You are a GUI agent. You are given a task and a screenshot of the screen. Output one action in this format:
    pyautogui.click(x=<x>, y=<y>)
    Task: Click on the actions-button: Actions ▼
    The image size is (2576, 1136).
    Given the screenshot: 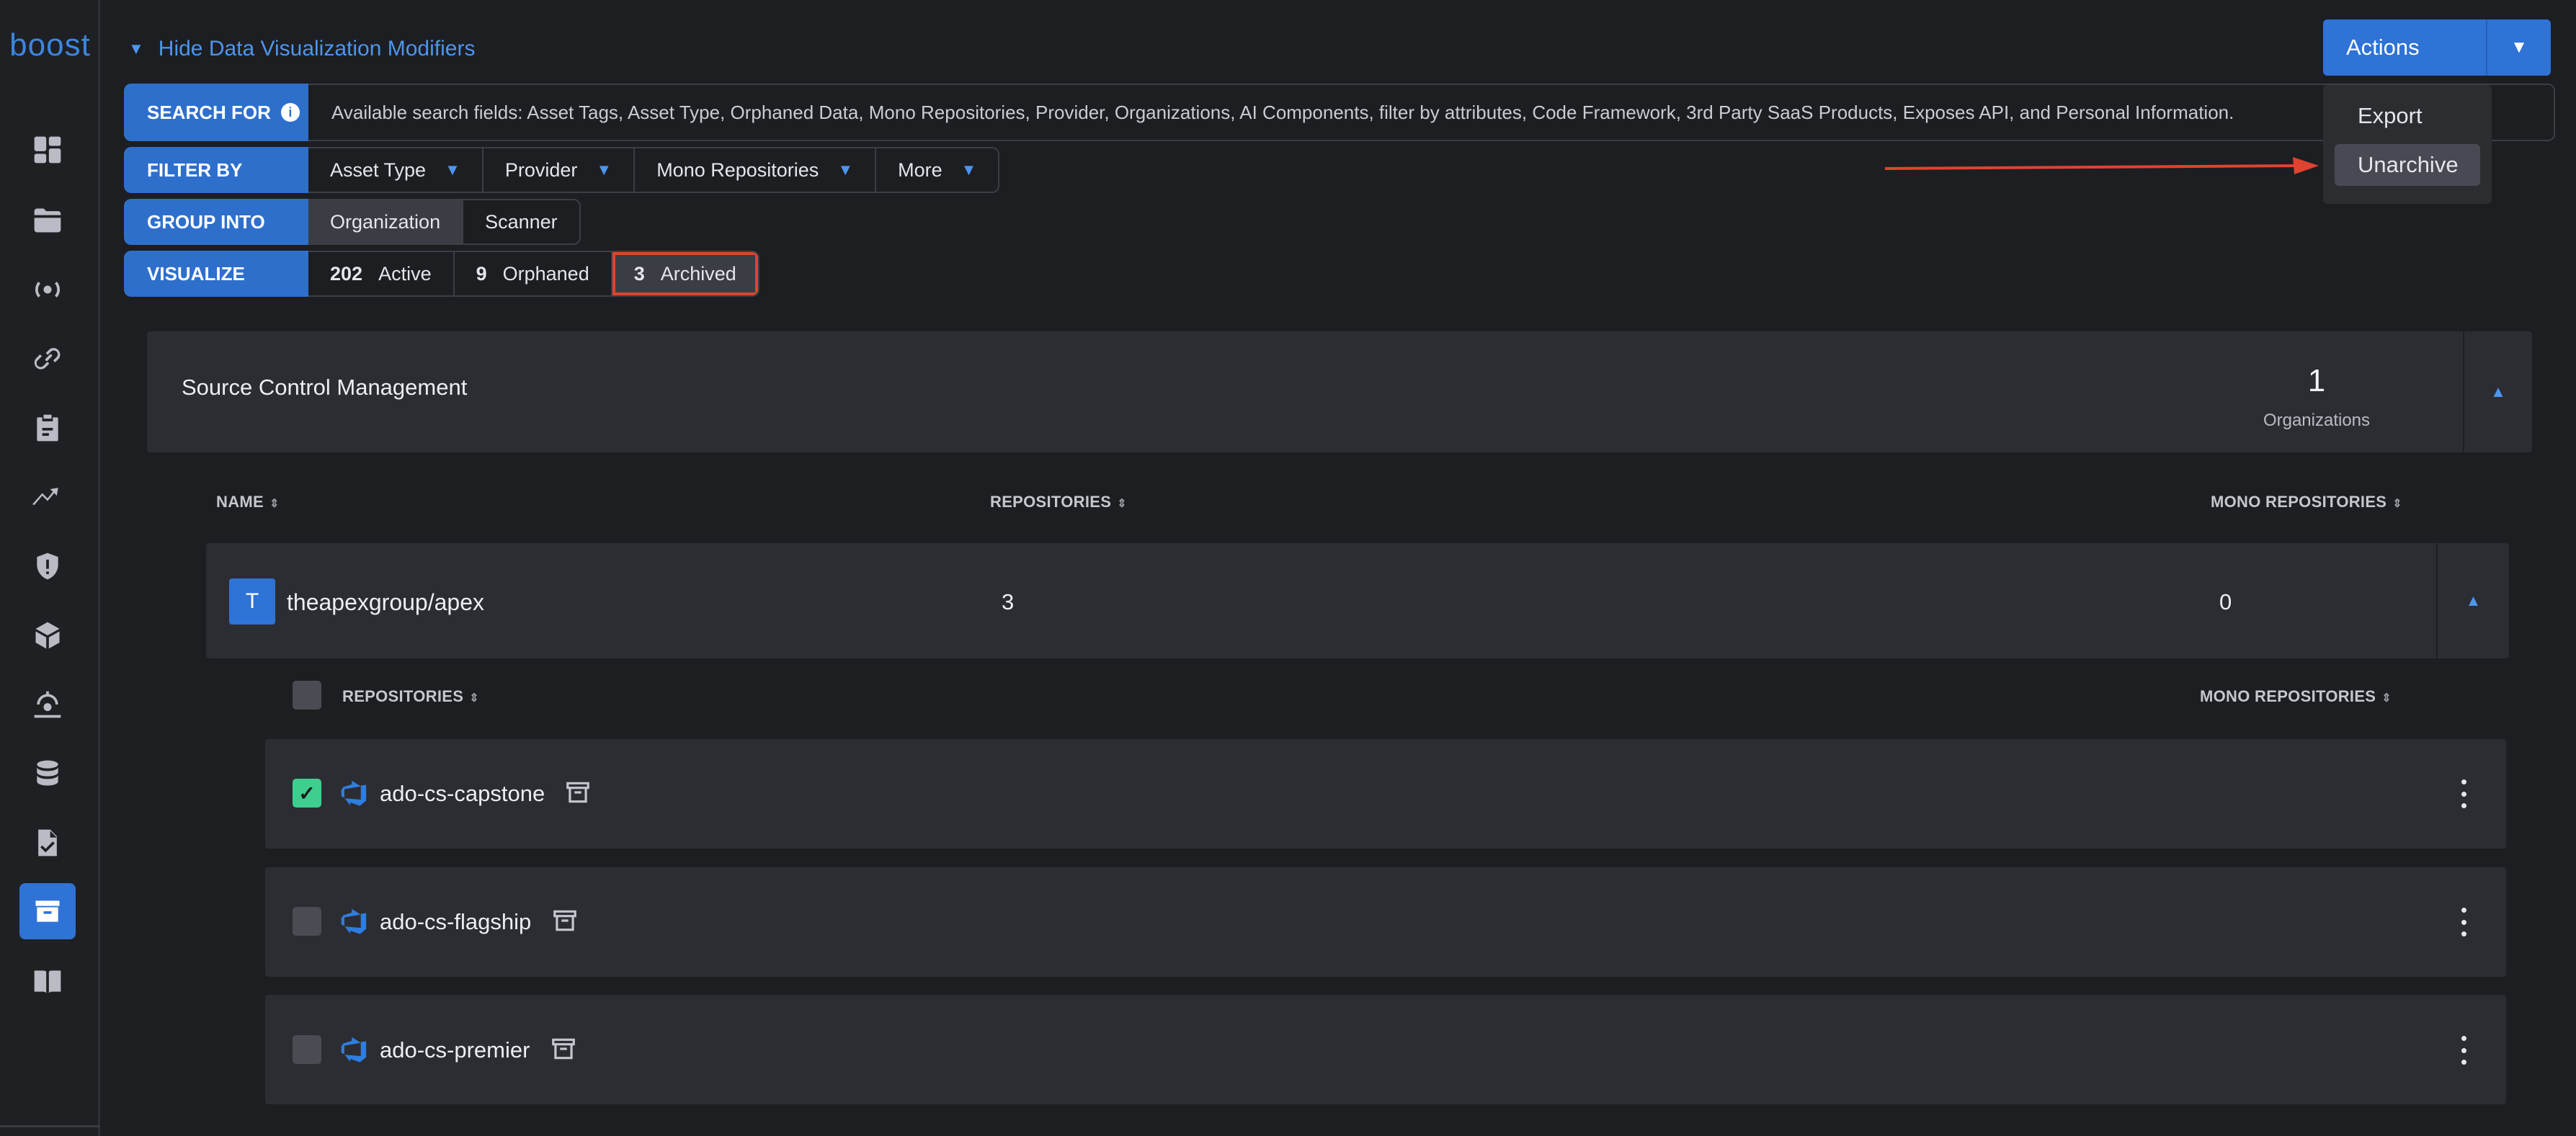 What is the action you would take?
    pyautogui.click(x=2437, y=48)
    